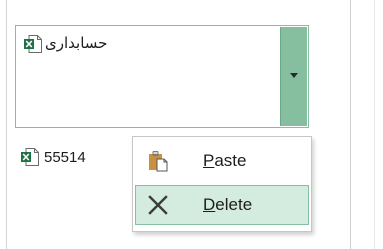  What do you see at coordinates (225, 160) in the screenshot?
I see `menu-item-paste-label: Paste` at bounding box center [225, 160].